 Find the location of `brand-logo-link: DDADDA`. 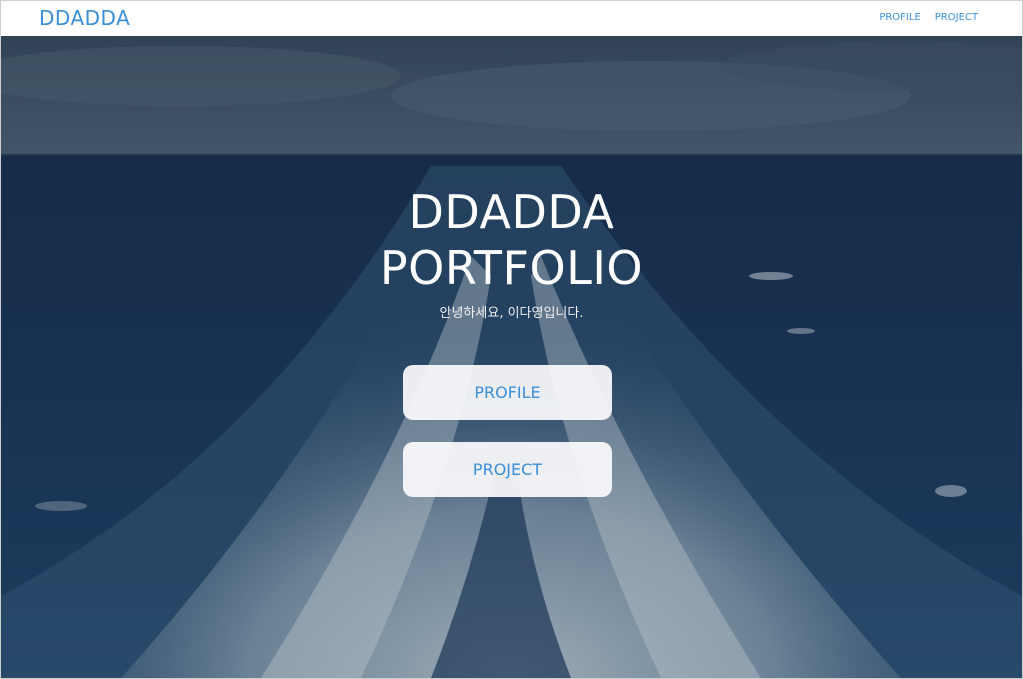

brand-logo-link: DDADDA is located at coordinates (84, 18).